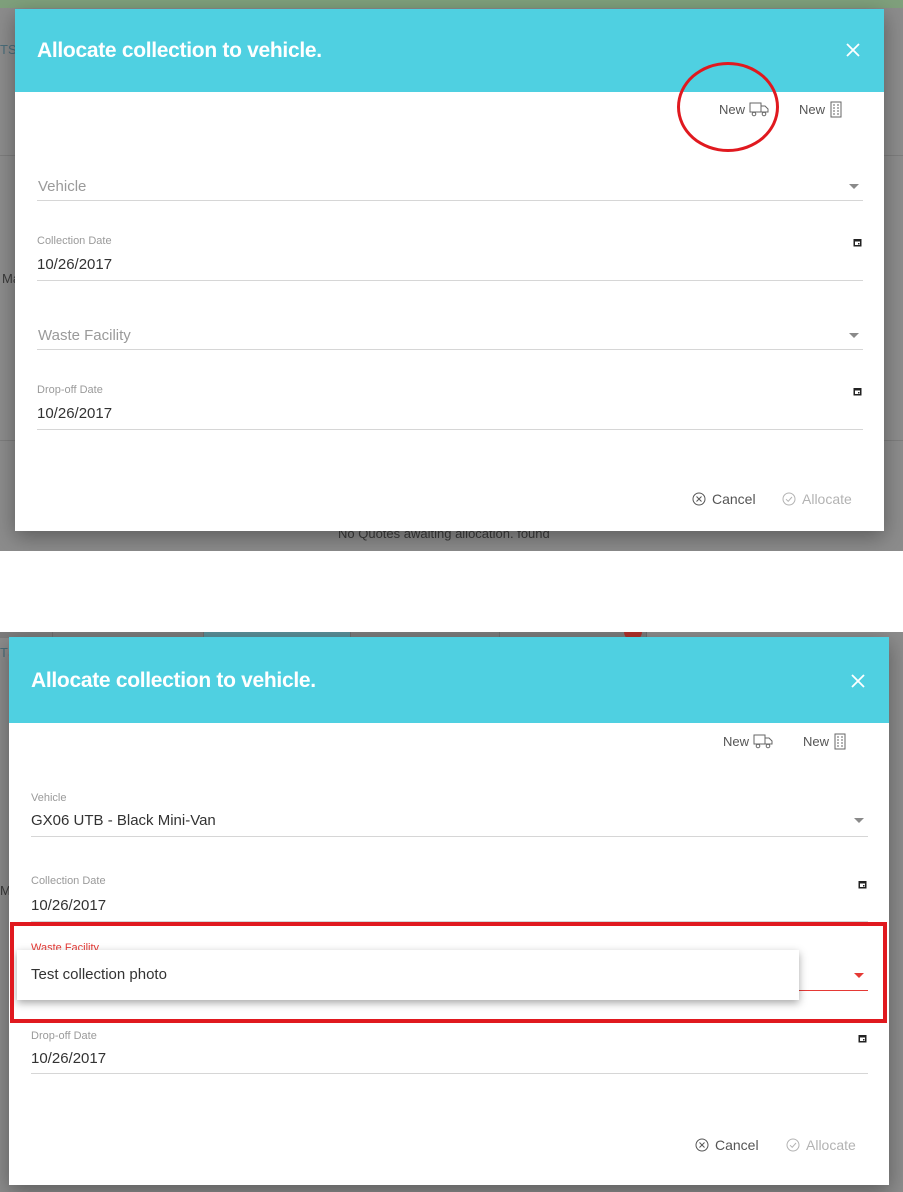 This screenshot has width=903, height=1192. What do you see at coordinates (49, 798) in the screenshot?
I see `vehicle-label: Vehicle` at bounding box center [49, 798].